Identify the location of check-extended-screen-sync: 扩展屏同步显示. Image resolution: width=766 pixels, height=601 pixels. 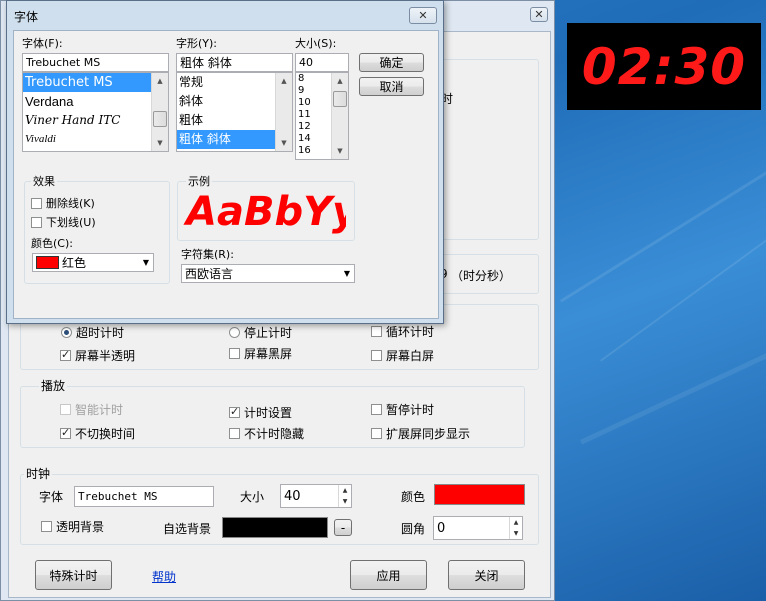
(420, 433).